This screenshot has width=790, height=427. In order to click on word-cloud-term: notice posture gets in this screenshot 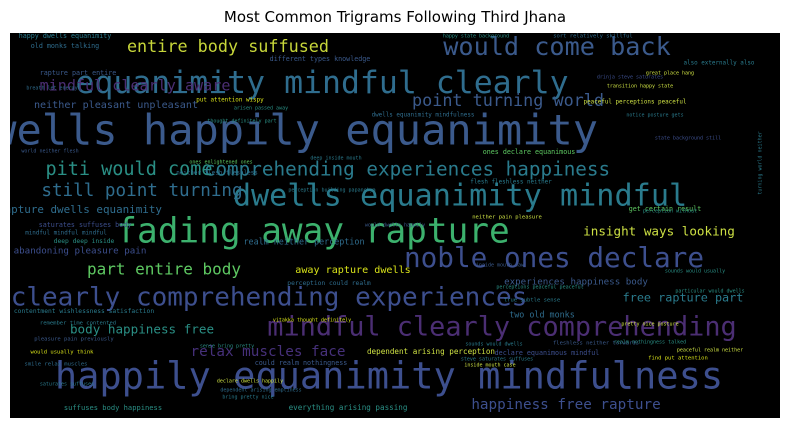, I will do `click(654, 116)`.